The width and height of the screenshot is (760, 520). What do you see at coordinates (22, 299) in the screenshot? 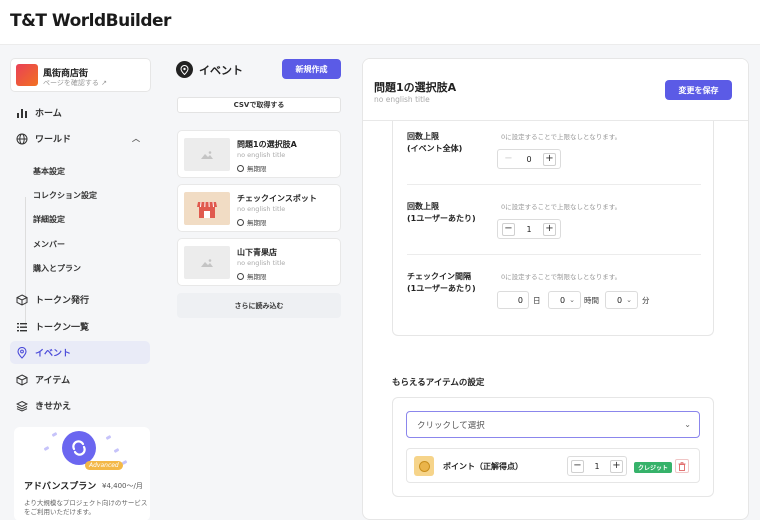
I see `cube-icon` at bounding box center [22, 299].